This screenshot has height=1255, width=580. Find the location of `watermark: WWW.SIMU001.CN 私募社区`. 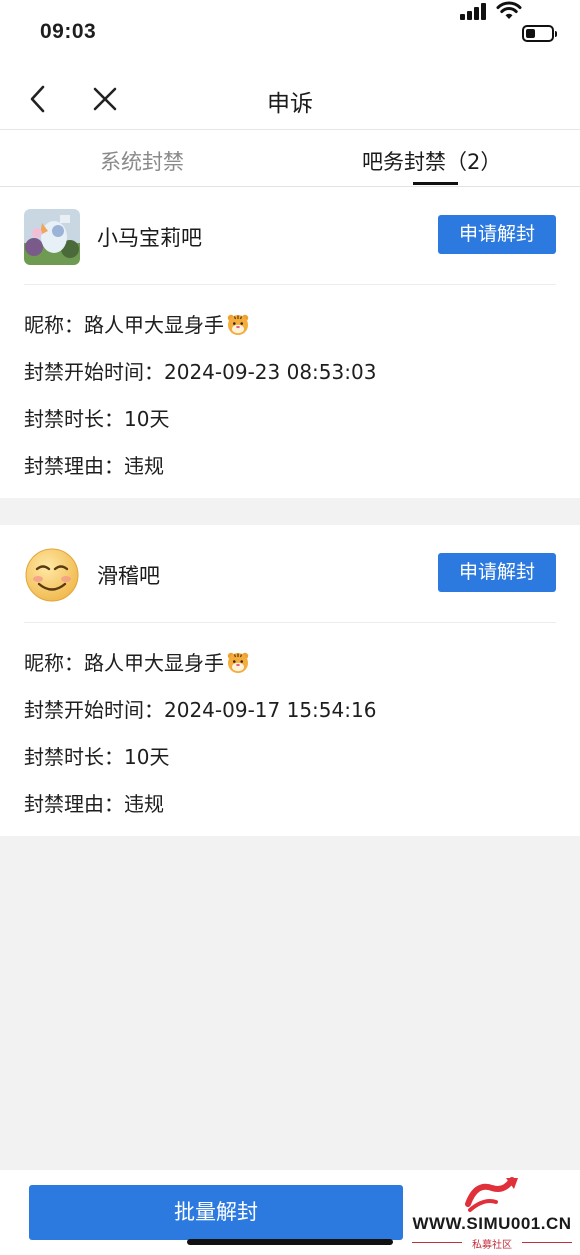

watermark: WWW.SIMU001.CN 私募社区 is located at coordinates (492, 1213).